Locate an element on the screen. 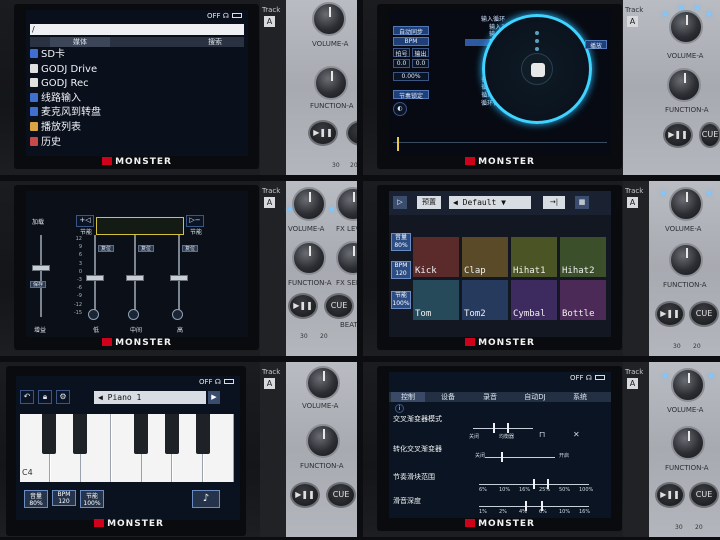 This screenshot has width=720, height=540. list-item: 线路输入 is located at coordinates (137, 99).